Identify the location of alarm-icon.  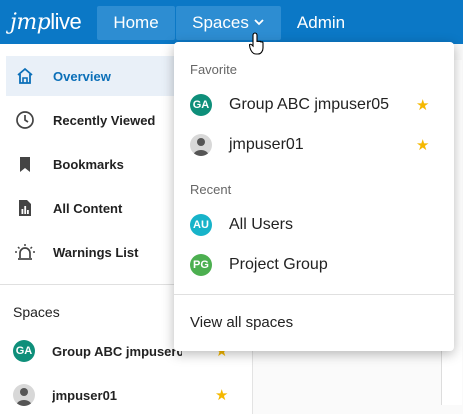
(25, 252).